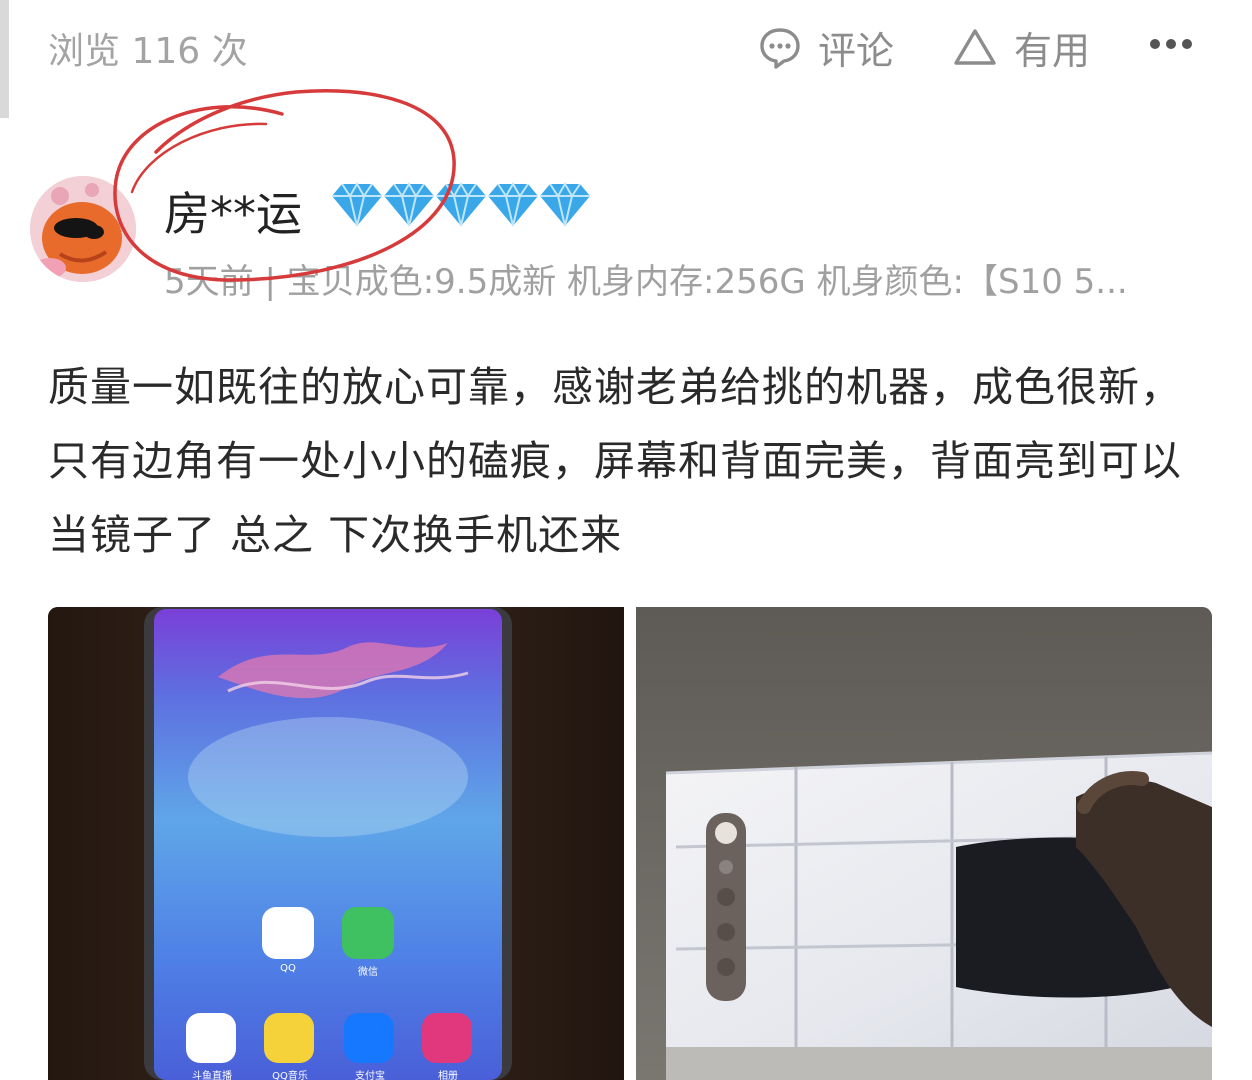  Describe the element at coordinates (780, 48) in the screenshot. I see `comment-icon` at that location.